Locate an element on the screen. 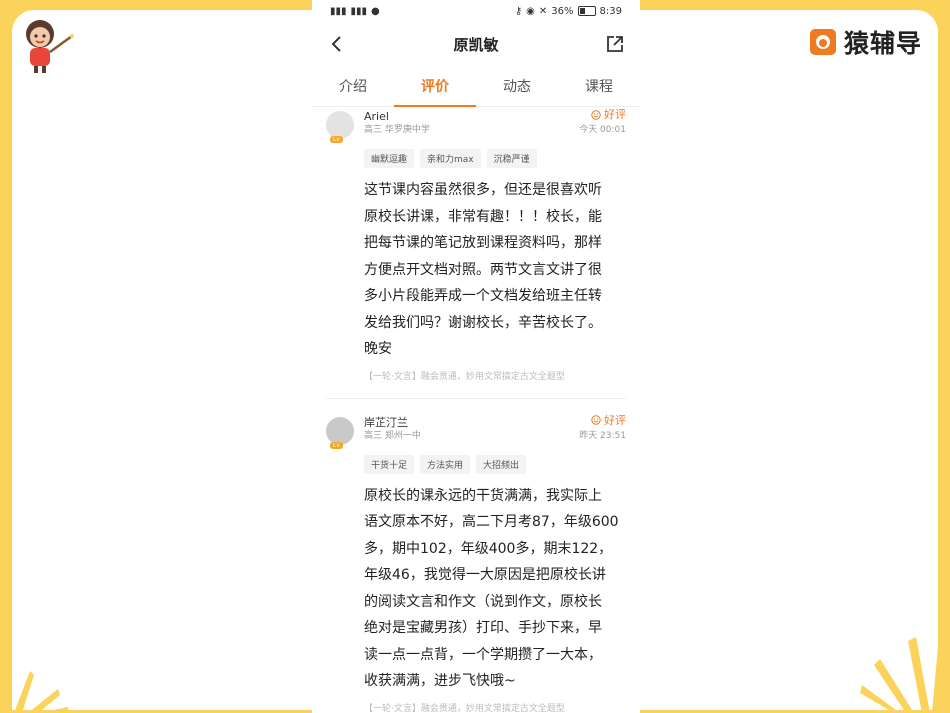 Image resolution: width=950 pixels, height=713 pixels. tag: 沉稳严谨 is located at coordinates (511, 158).